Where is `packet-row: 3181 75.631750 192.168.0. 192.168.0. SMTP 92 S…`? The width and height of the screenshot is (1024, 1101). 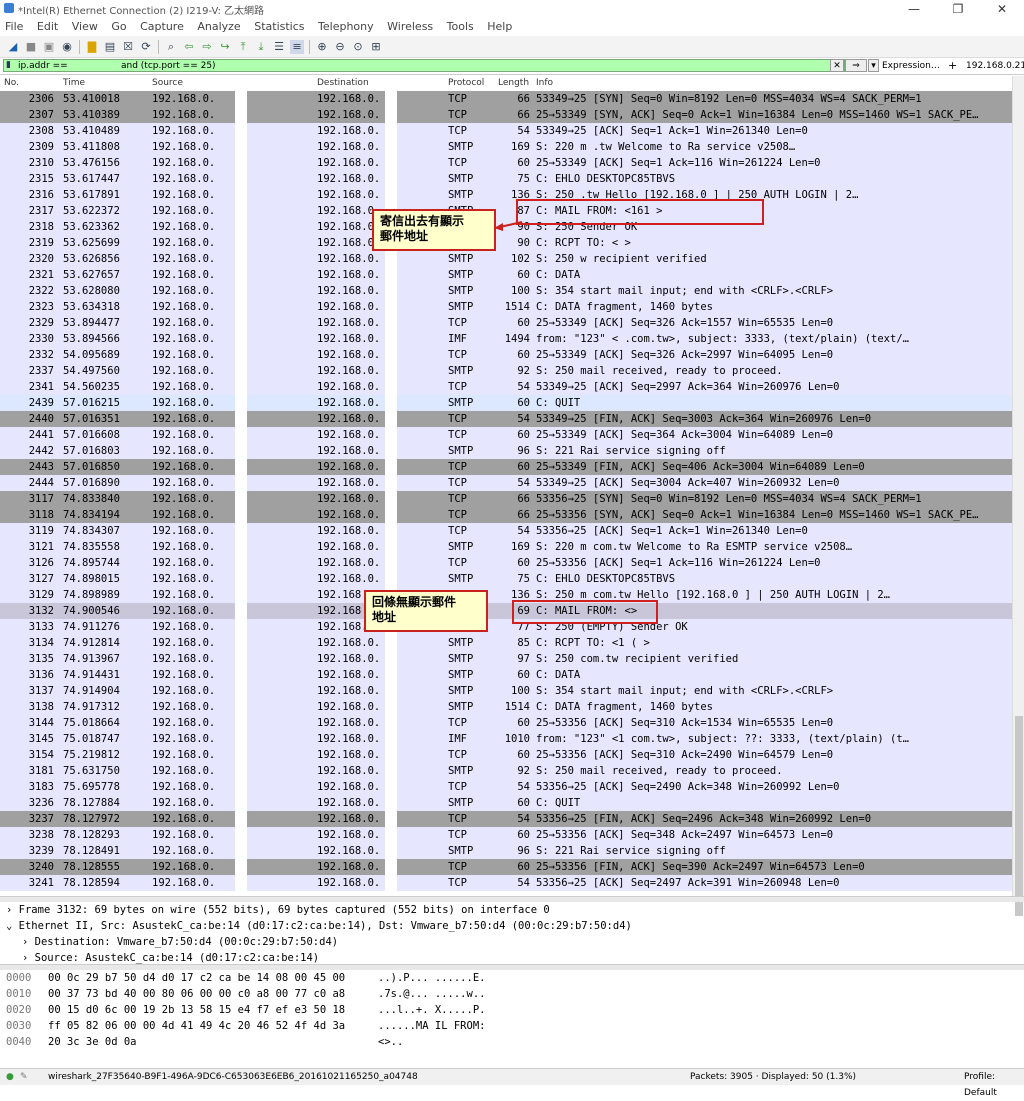
packet-row: 3181 75.631750 192.168.0. 192.168.0. SMTP 92 S… is located at coordinates (506, 771).